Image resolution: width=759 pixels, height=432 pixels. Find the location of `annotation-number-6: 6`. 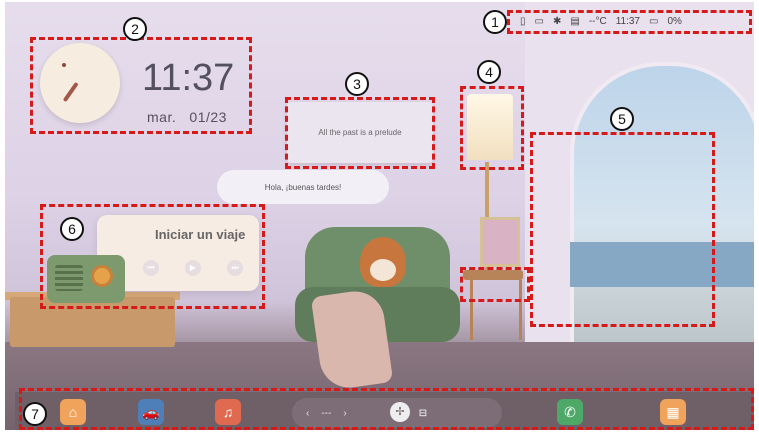

annotation-number-6: 6 is located at coordinates (72, 229).